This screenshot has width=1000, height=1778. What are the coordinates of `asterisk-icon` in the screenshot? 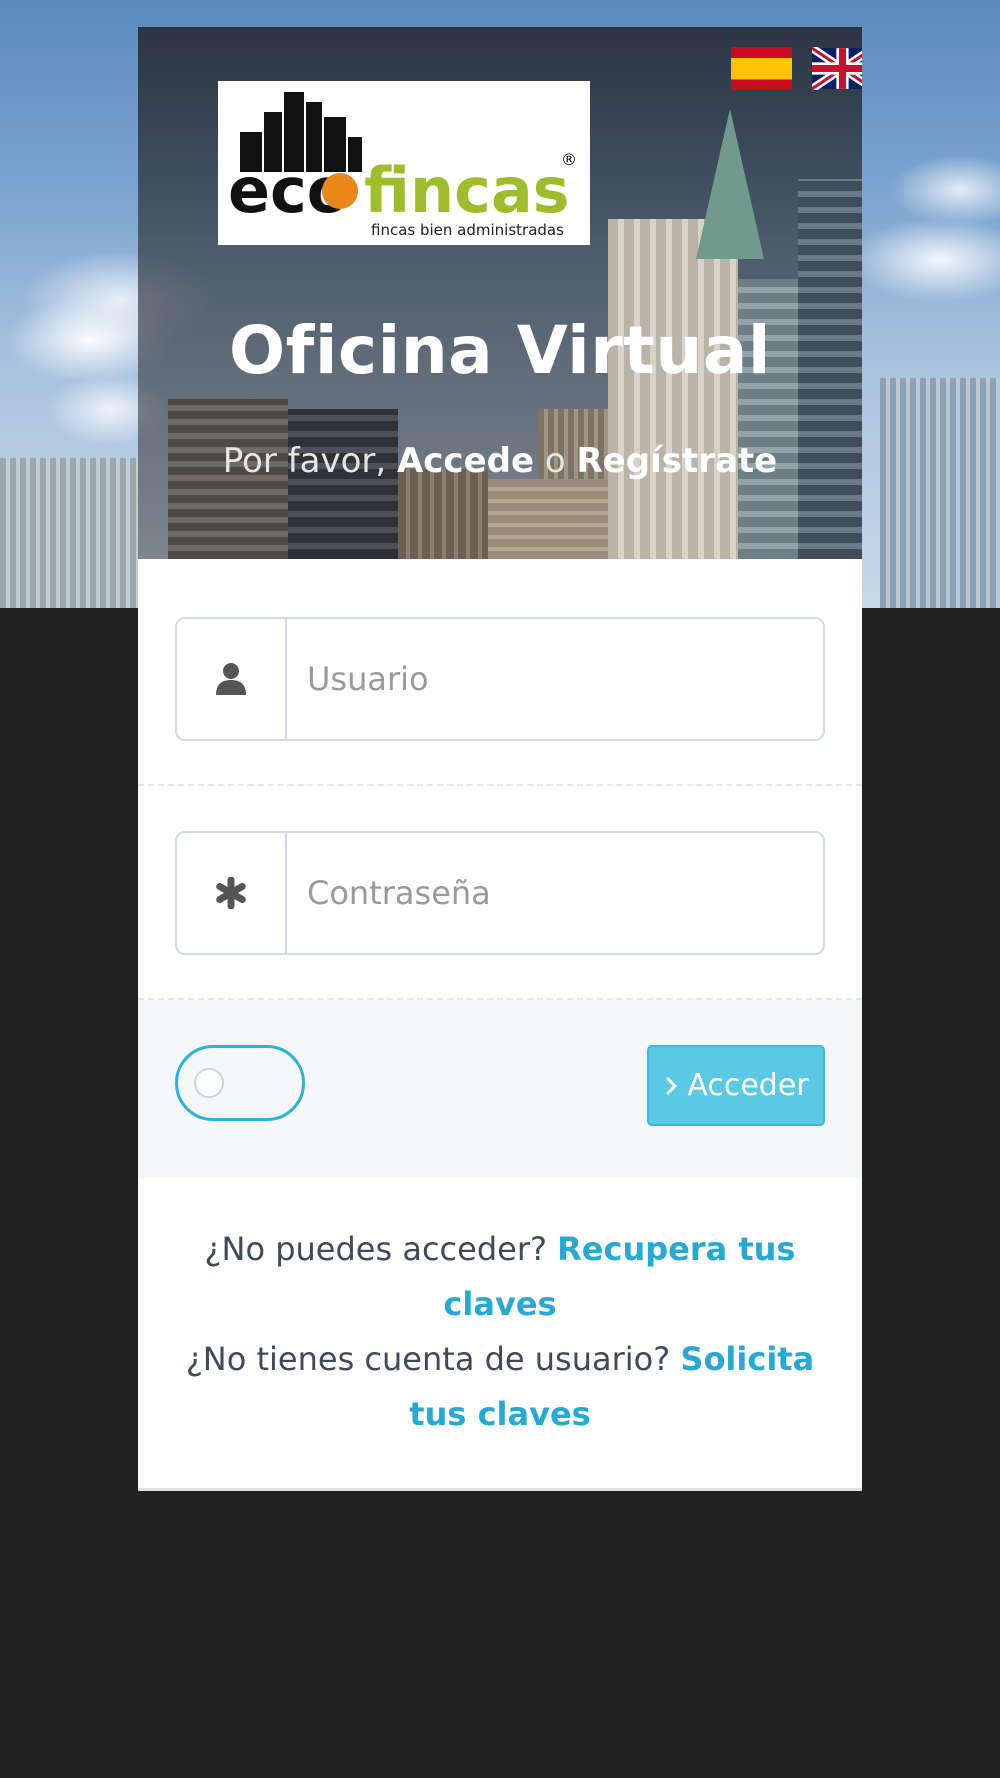 It's located at (232, 893).